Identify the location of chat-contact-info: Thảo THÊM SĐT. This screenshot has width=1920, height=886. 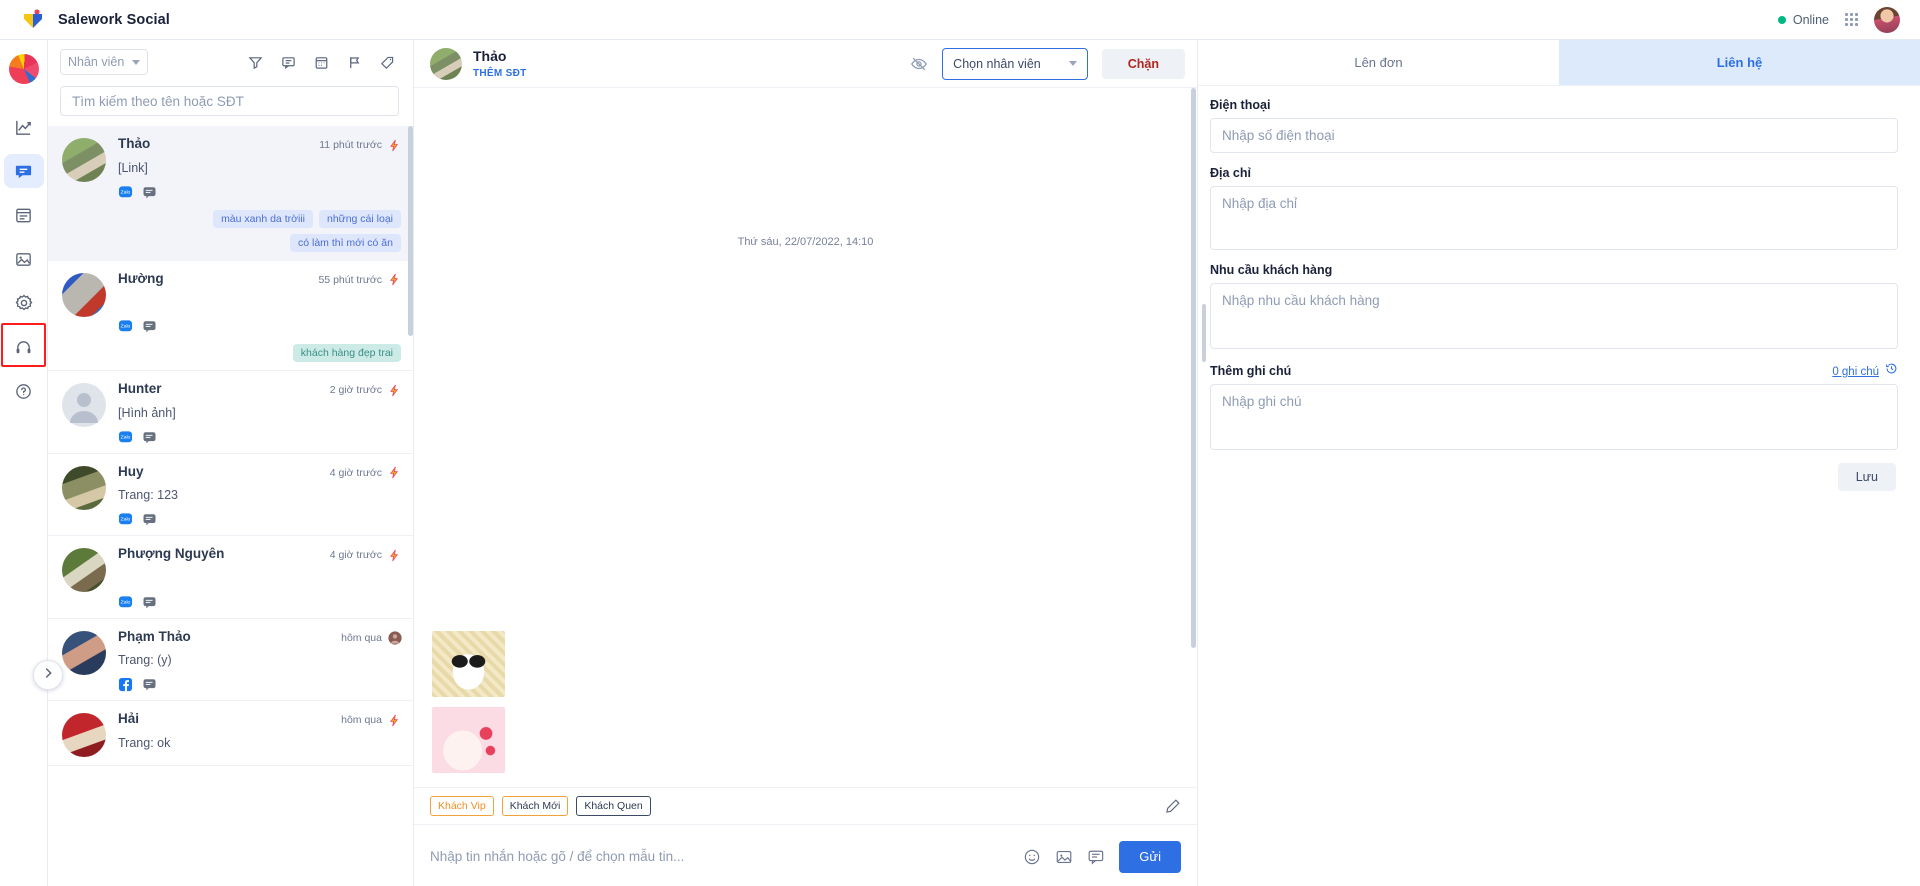
(500, 63).